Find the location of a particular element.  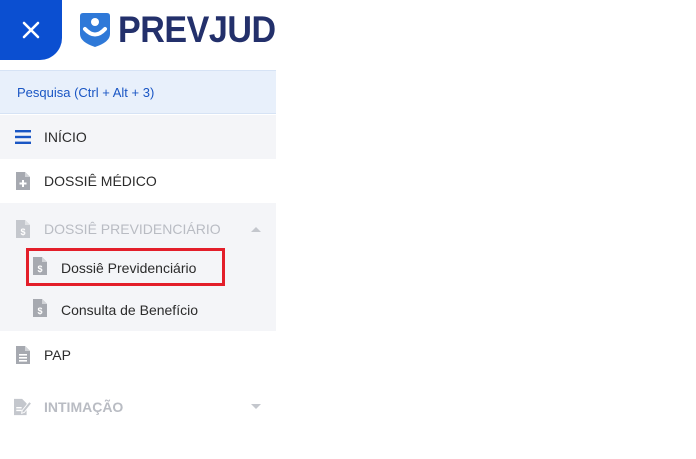

menu-item-dossie-medico: DOSSIÊ MÉDICO is located at coordinates (138, 181).